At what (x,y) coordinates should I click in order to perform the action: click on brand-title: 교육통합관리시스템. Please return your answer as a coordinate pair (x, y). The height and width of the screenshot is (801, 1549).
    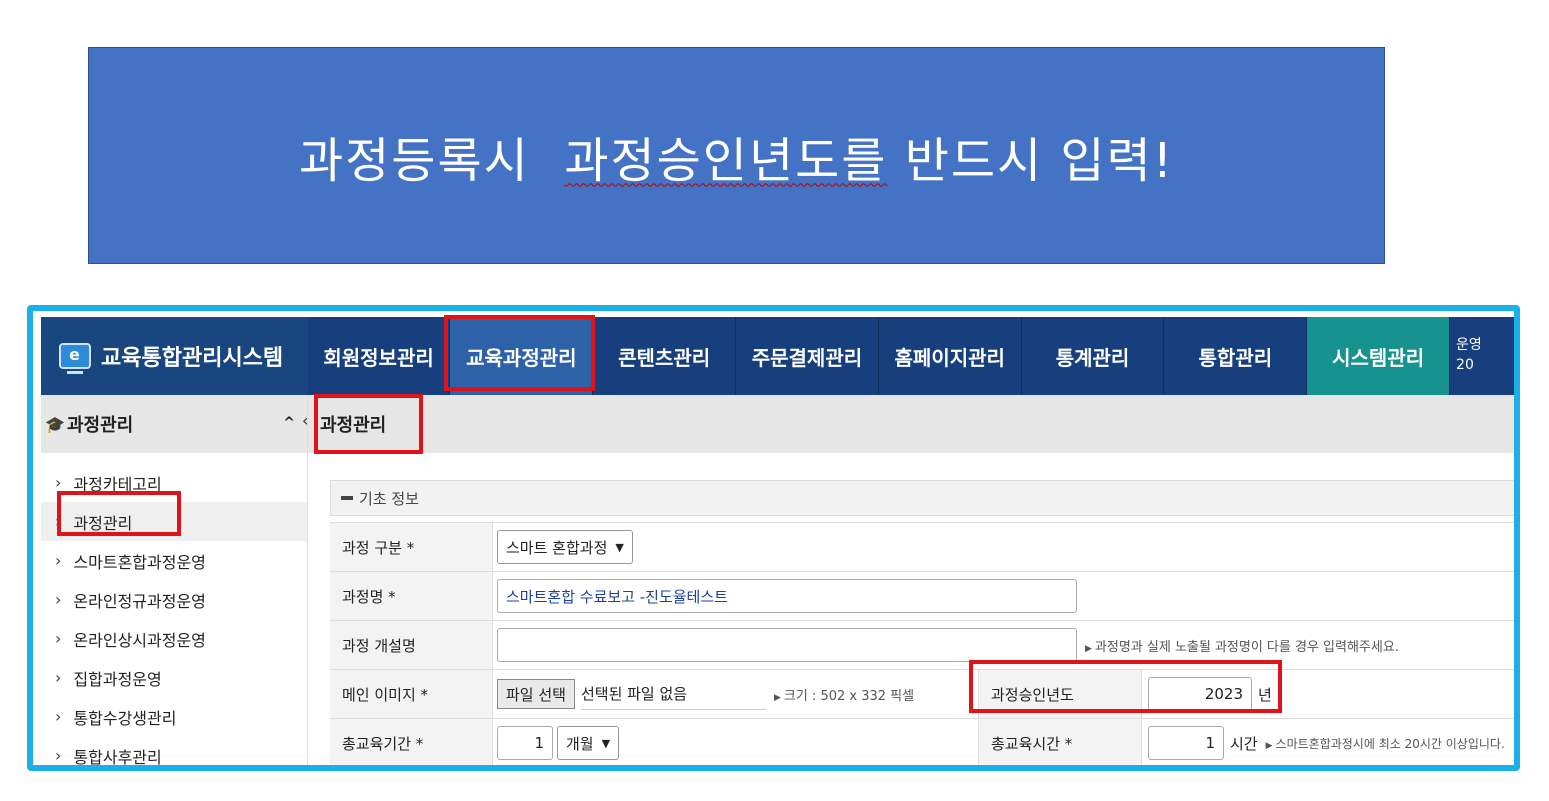
    Looking at the image, I should click on (192, 358).